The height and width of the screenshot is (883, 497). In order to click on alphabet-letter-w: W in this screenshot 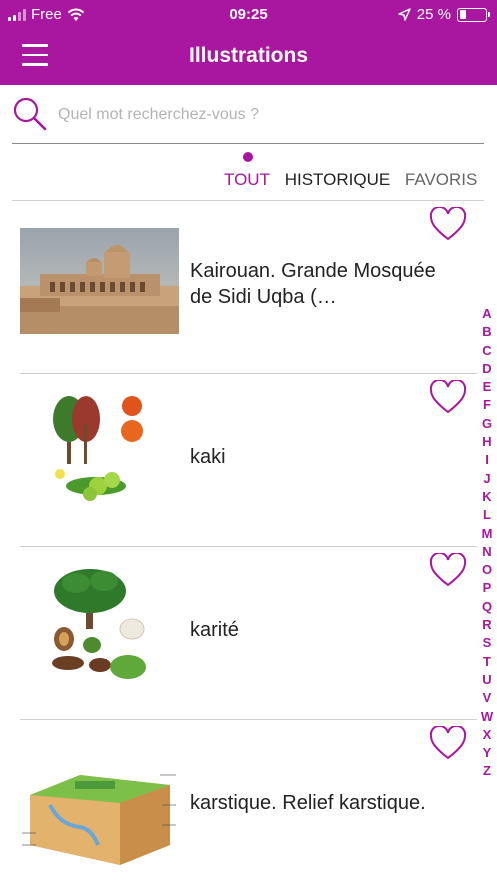, I will do `click(487, 717)`.